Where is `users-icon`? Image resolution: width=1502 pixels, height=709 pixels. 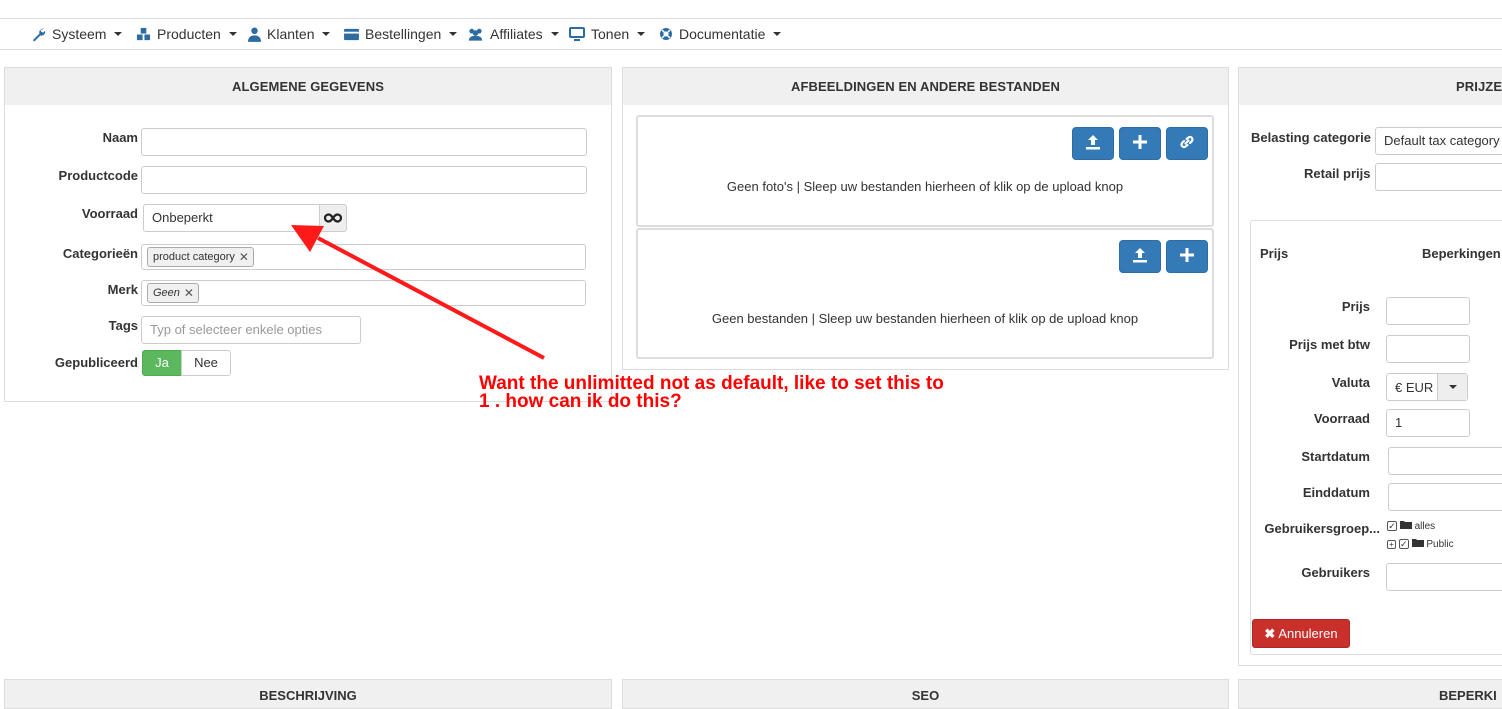 users-icon is located at coordinates (475, 34).